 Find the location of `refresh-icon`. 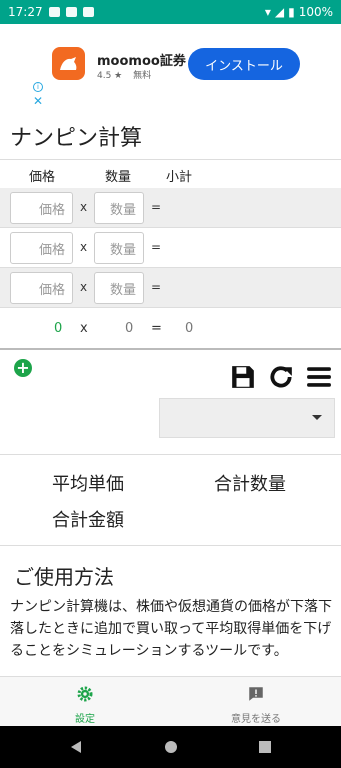

refresh-icon is located at coordinates (281, 377).